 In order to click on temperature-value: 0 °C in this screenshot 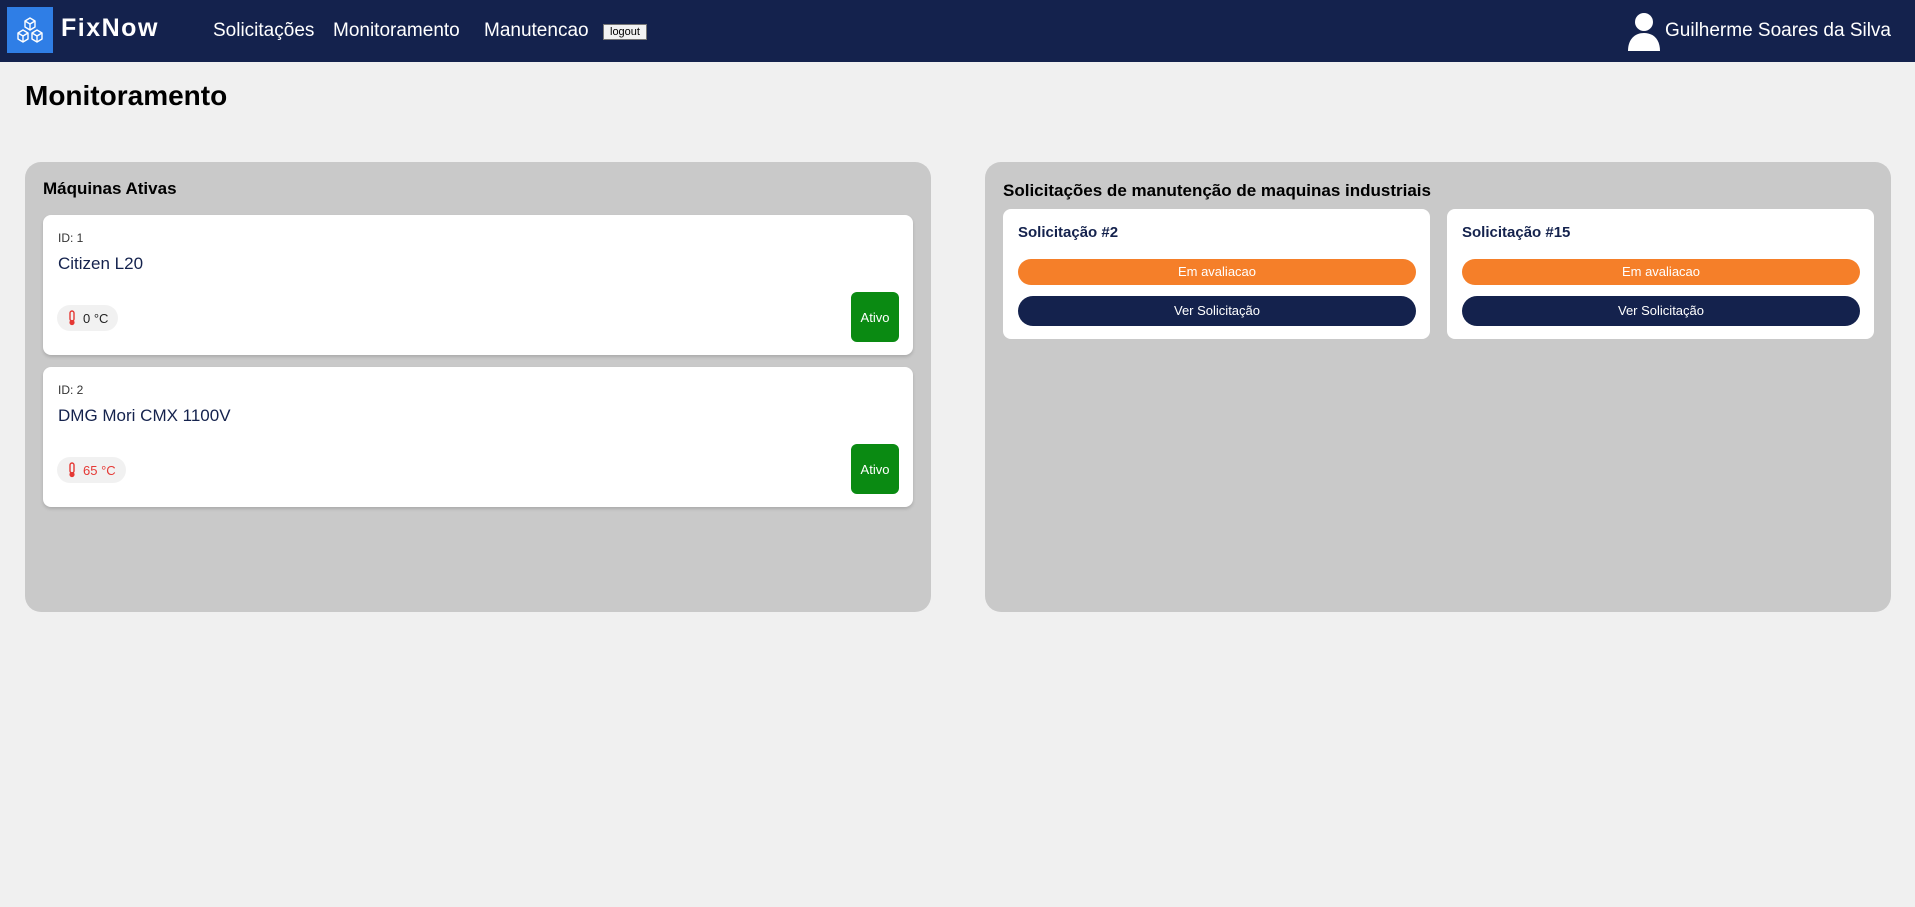, I will do `click(96, 318)`.